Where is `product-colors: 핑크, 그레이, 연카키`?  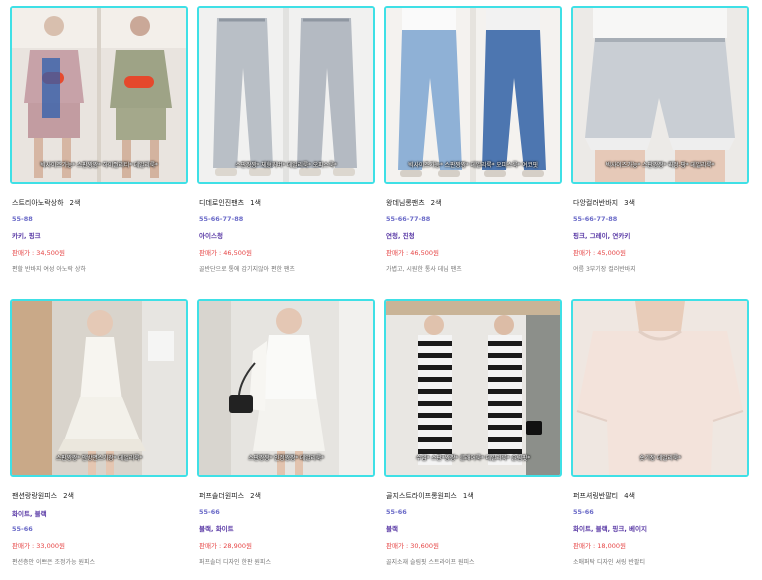 product-colors: 핑크, 그레이, 연카키 is located at coordinates (602, 236).